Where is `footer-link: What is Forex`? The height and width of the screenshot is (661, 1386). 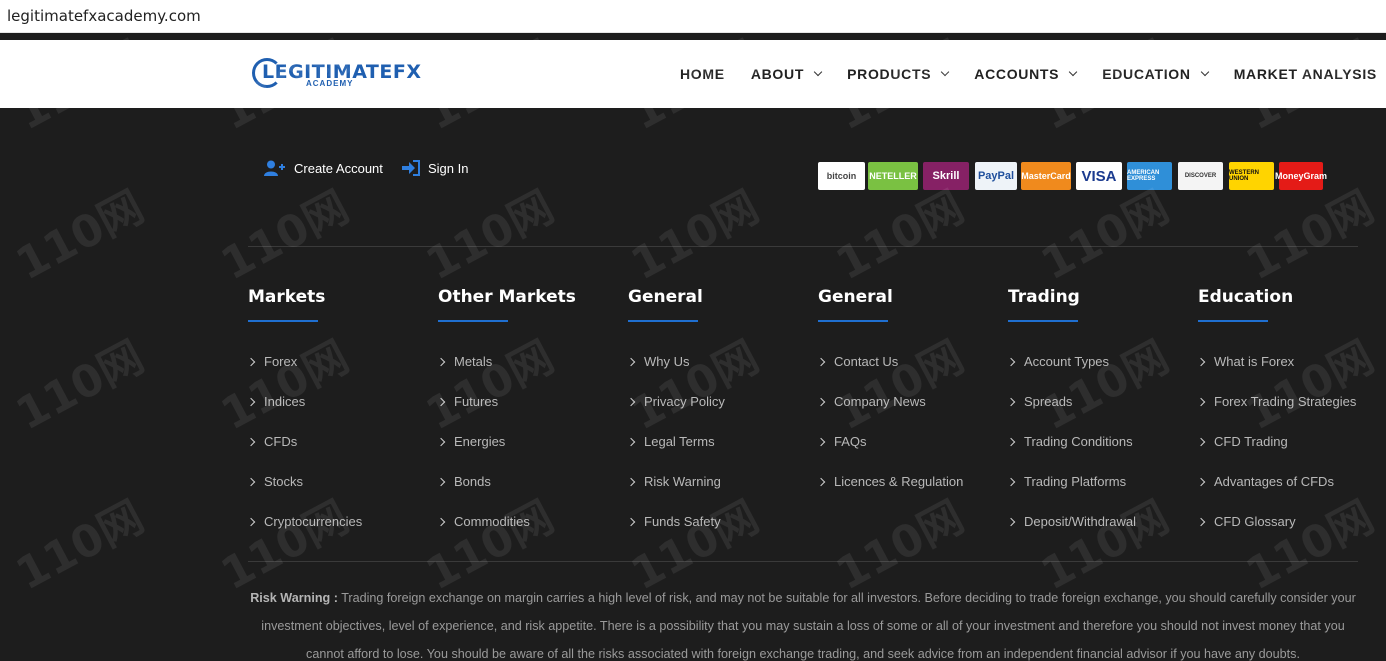 footer-link: What is Forex is located at coordinates (1287, 374).